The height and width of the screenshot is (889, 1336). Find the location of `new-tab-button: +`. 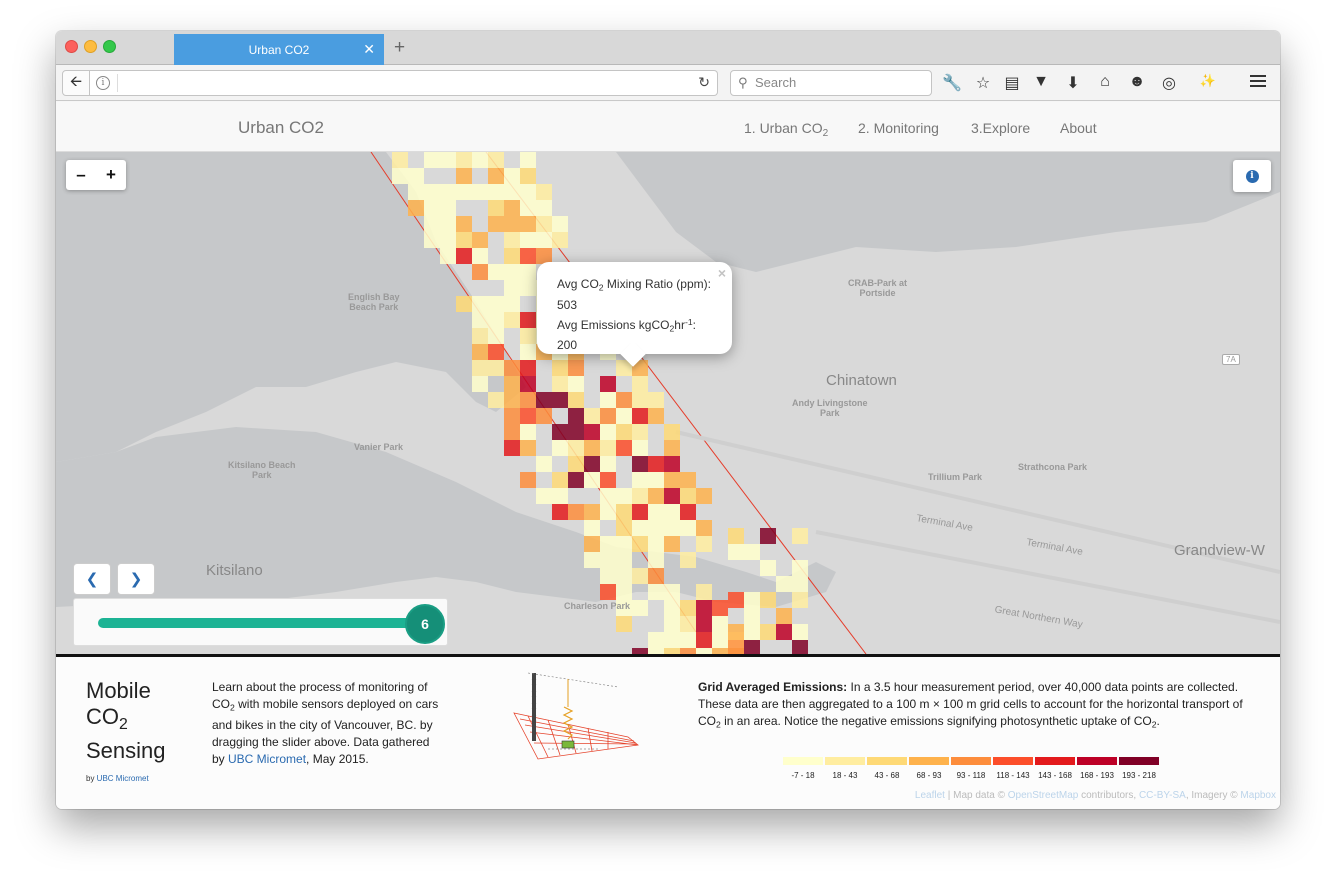

new-tab-button: + is located at coordinates (399, 48).